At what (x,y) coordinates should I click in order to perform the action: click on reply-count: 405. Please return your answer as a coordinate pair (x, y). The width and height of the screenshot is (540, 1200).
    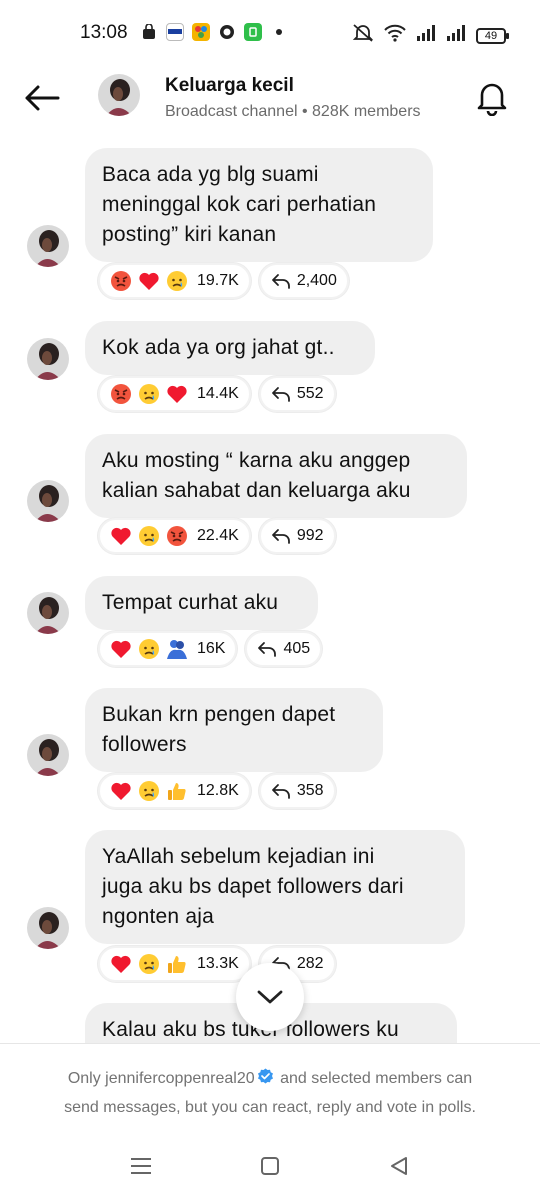
    Looking at the image, I should click on (297, 648).